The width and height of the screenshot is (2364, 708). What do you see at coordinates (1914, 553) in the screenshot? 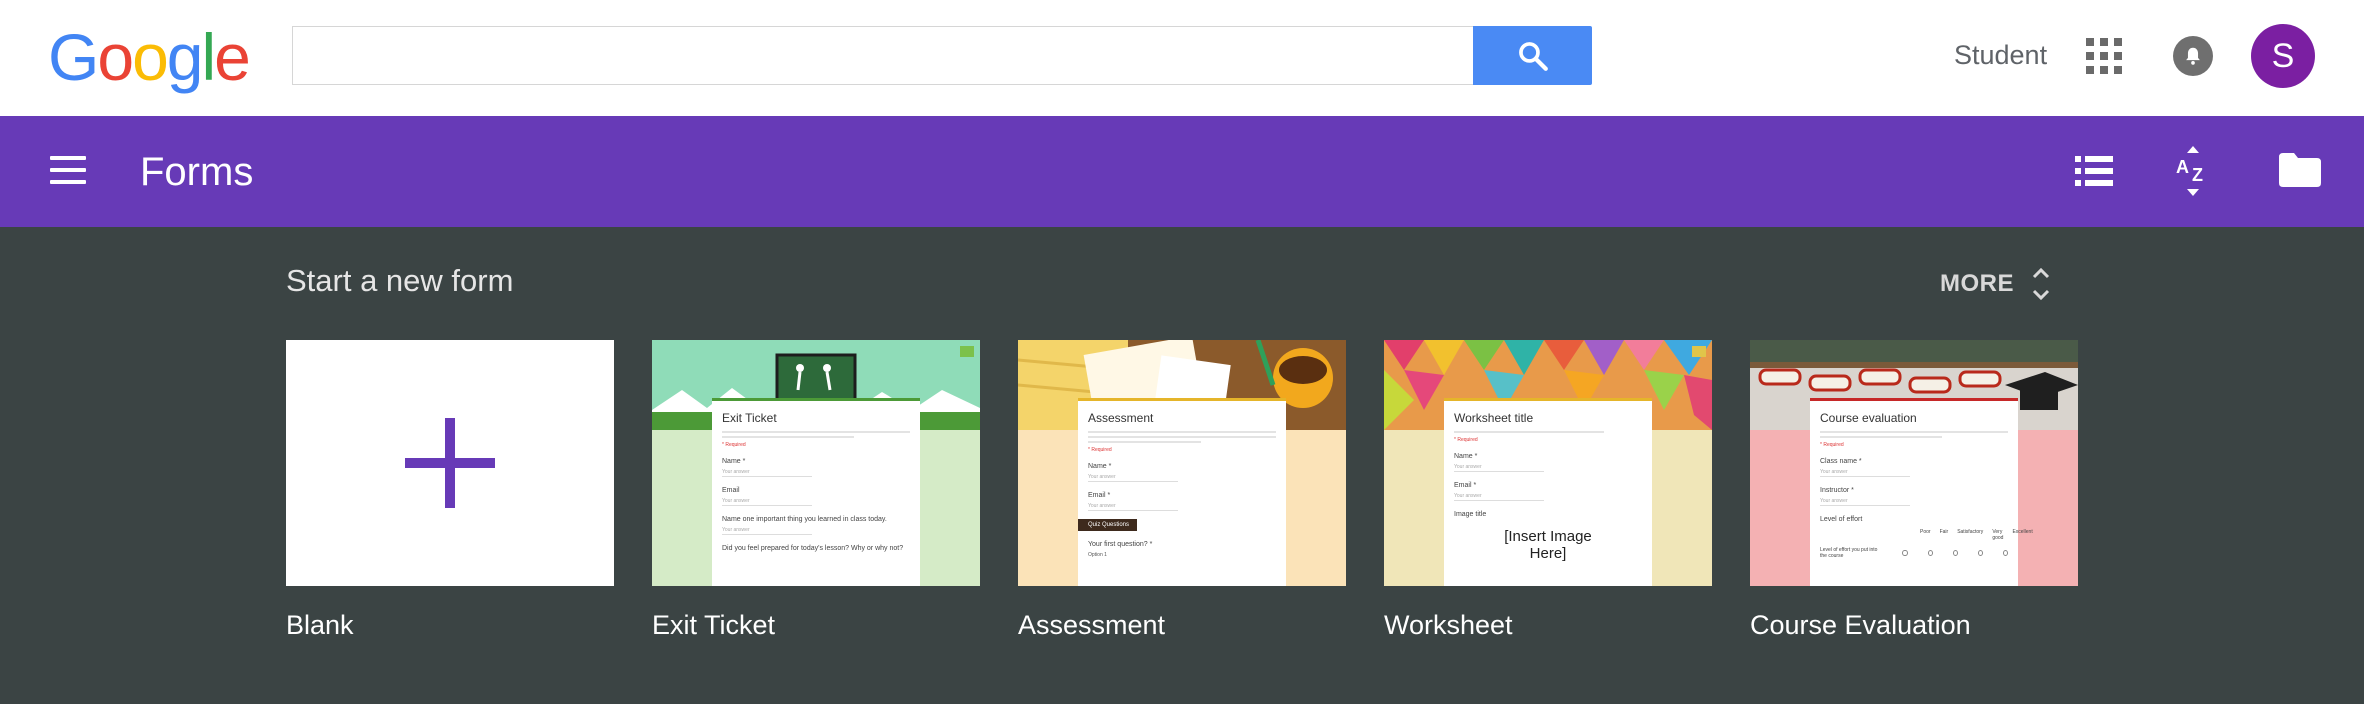
I see `preview-scale-row: Level of effort you put into the course` at bounding box center [1914, 553].